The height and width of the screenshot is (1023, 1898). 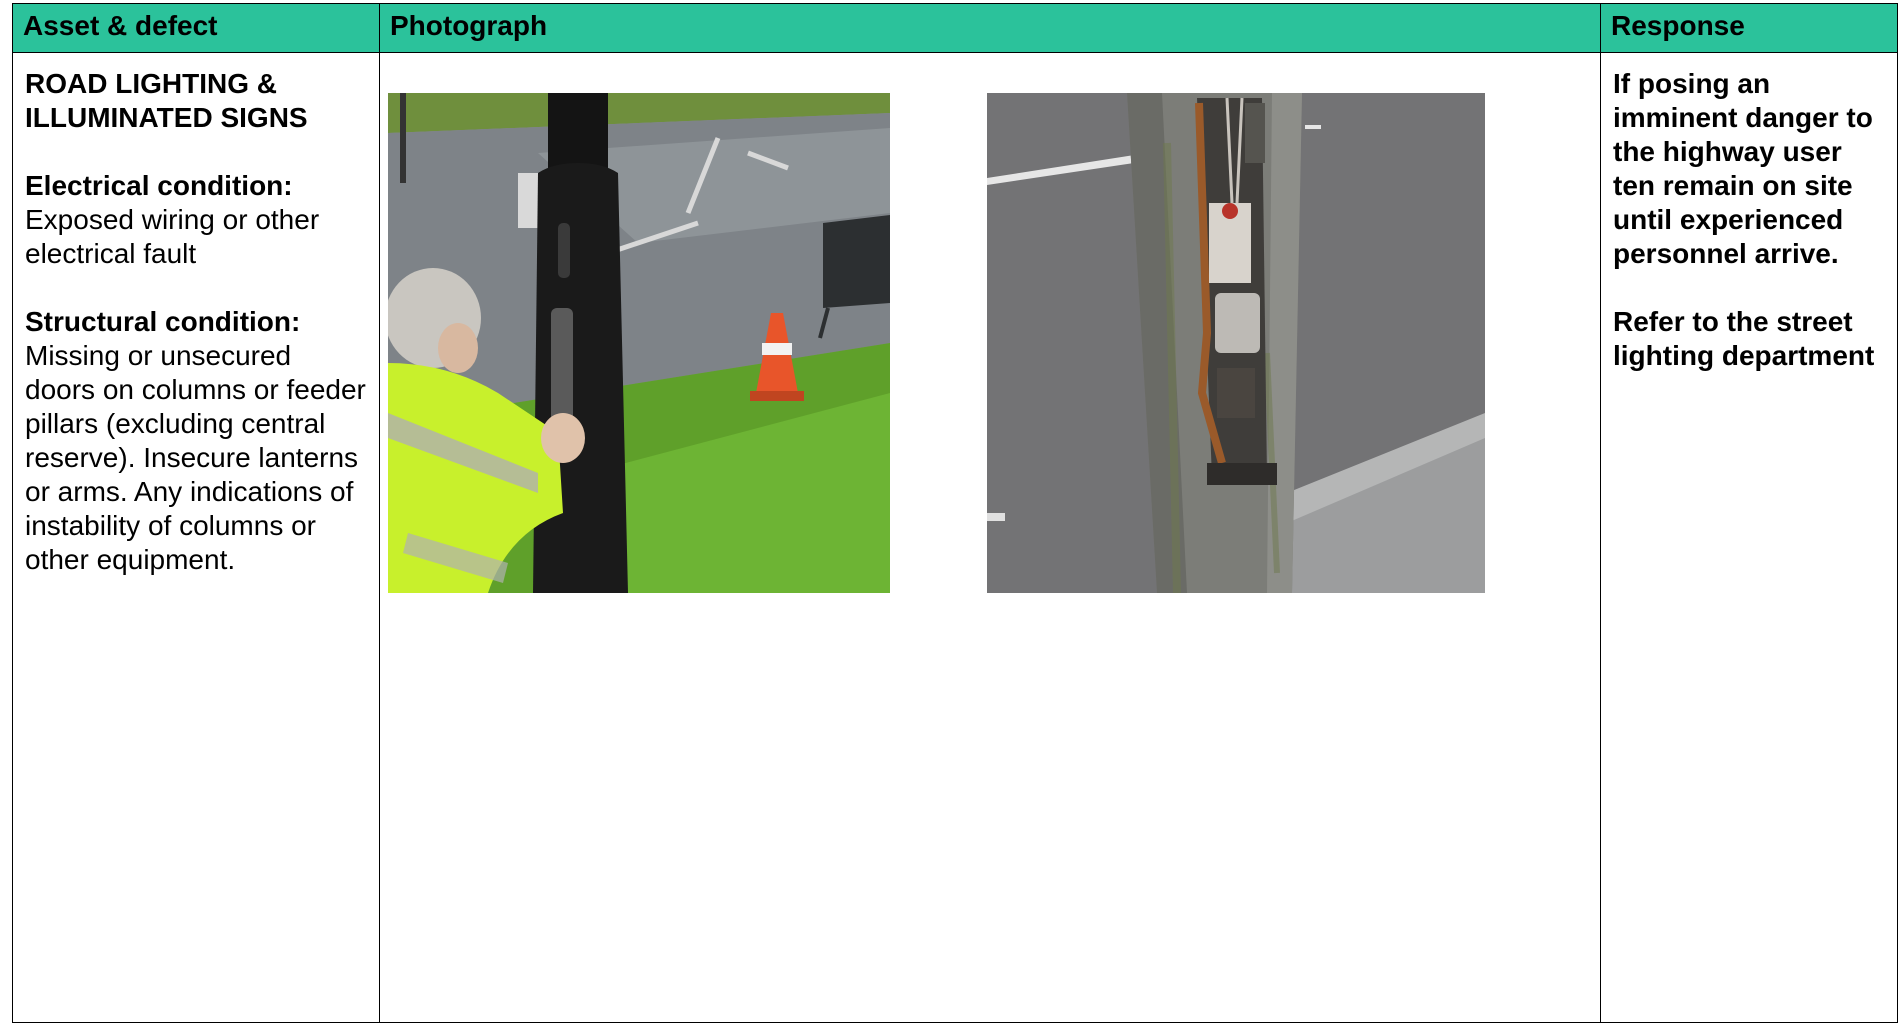 What do you see at coordinates (163, 321) in the screenshot?
I see `structural-heading: Structural condition:` at bounding box center [163, 321].